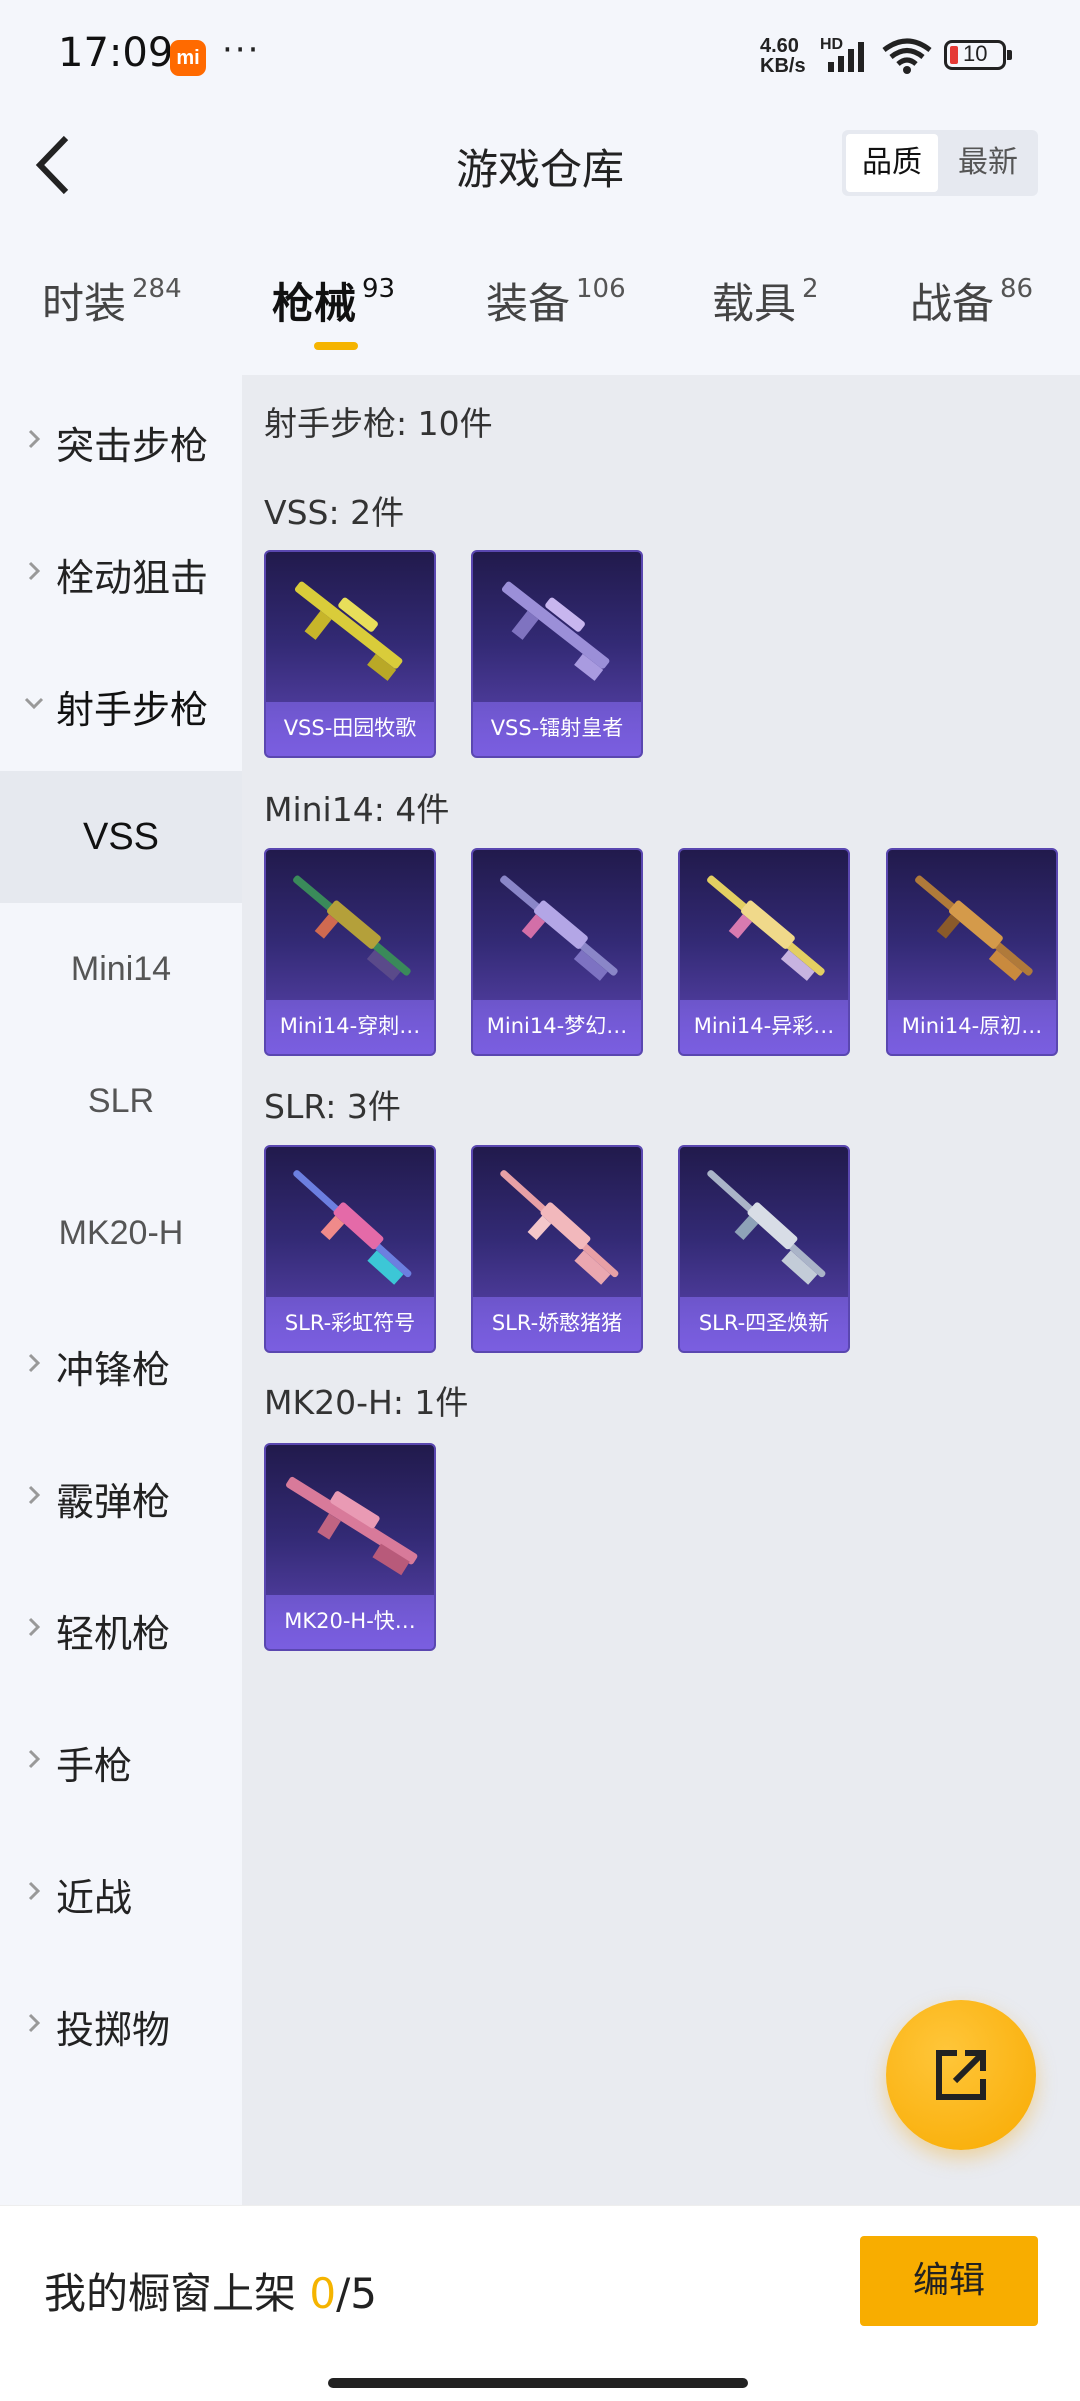  I want to click on tab-equipment: 装备 106, so click(556, 300).